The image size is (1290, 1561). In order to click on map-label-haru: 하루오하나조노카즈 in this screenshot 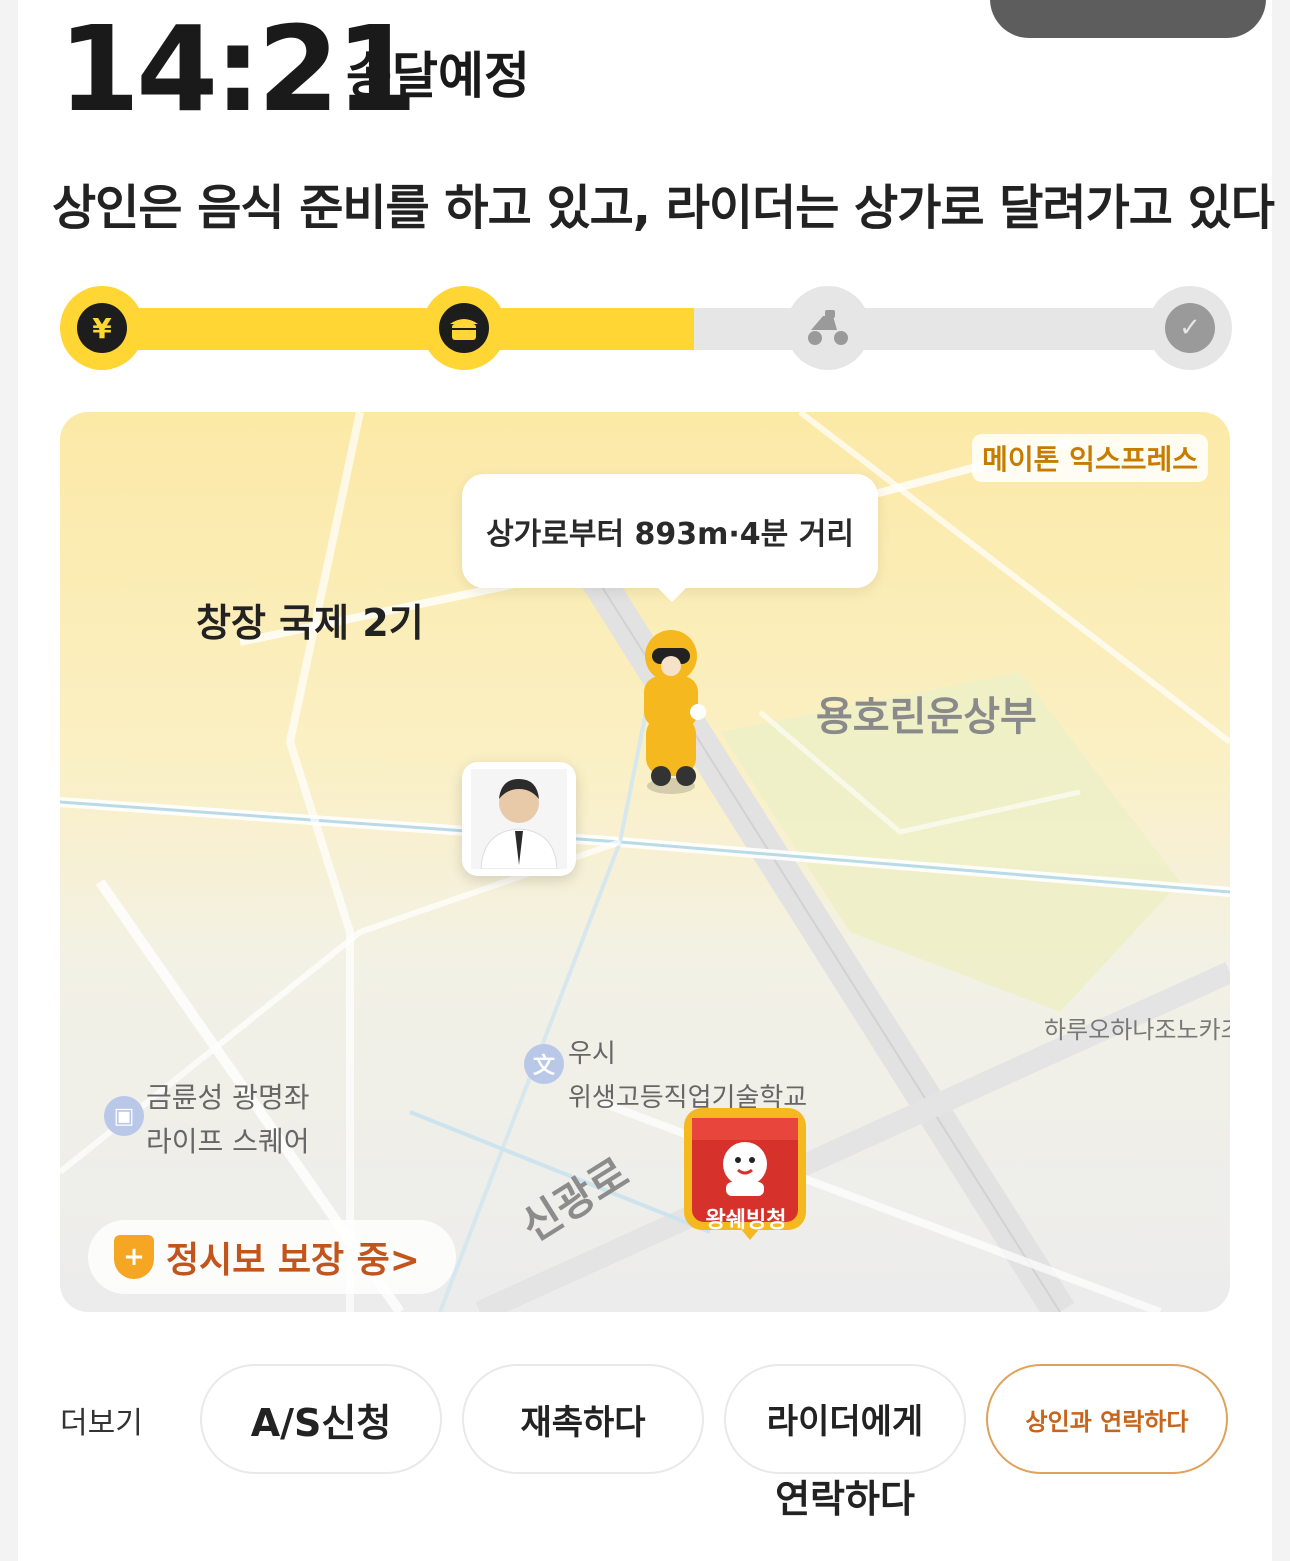, I will do `click(1137, 1030)`.